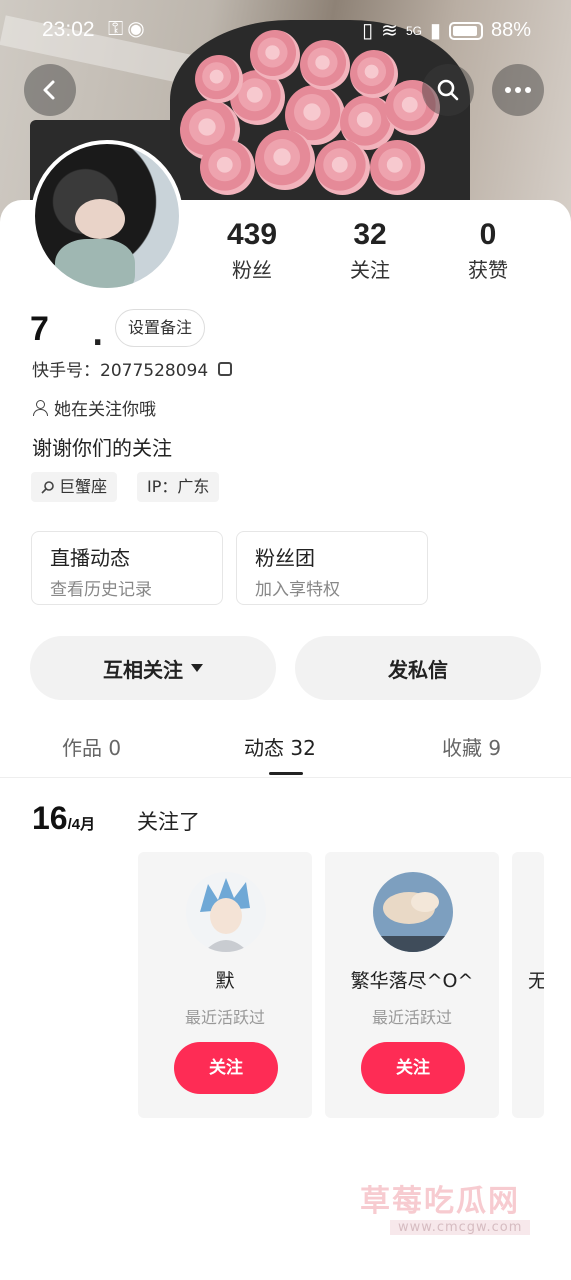 Image resolution: width=571 pixels, height=1280 pixels. What do you see at coordinates (40, 407) in the screenshot?
I see `person-icon` at bounding box center [40, 407].